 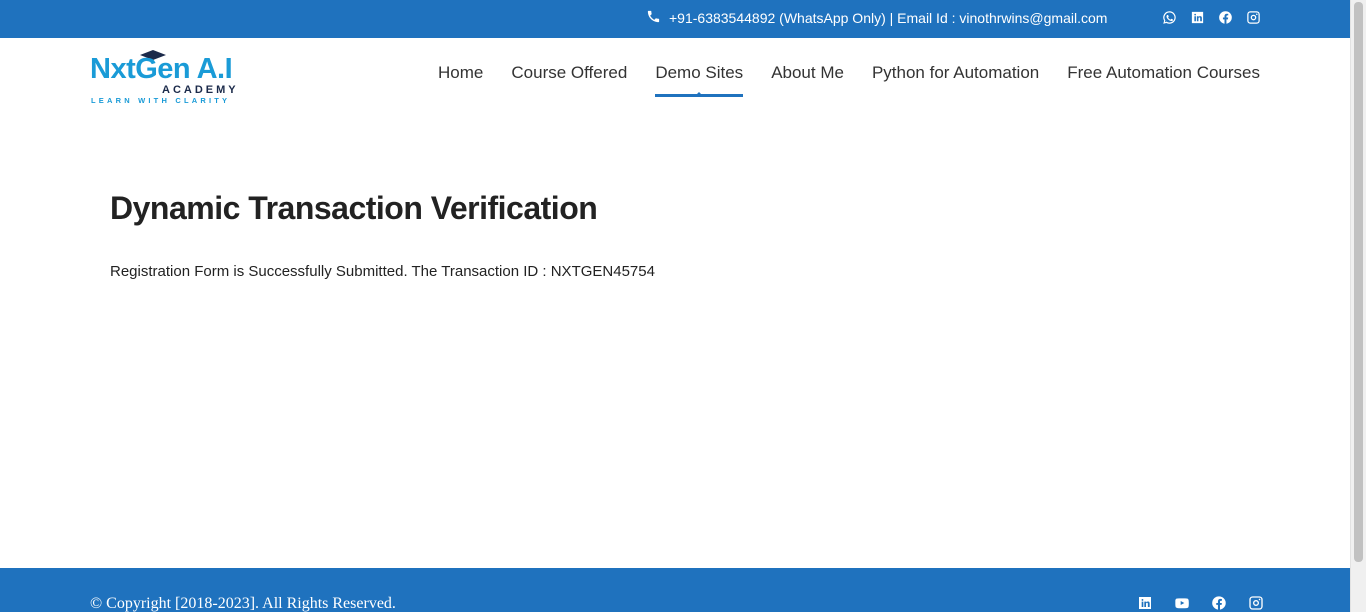 What do you see at coordinates (161, 69) in the screenshot?
I see `logo-main-text: NxtGen A.I` at bounding box center [161, 69].